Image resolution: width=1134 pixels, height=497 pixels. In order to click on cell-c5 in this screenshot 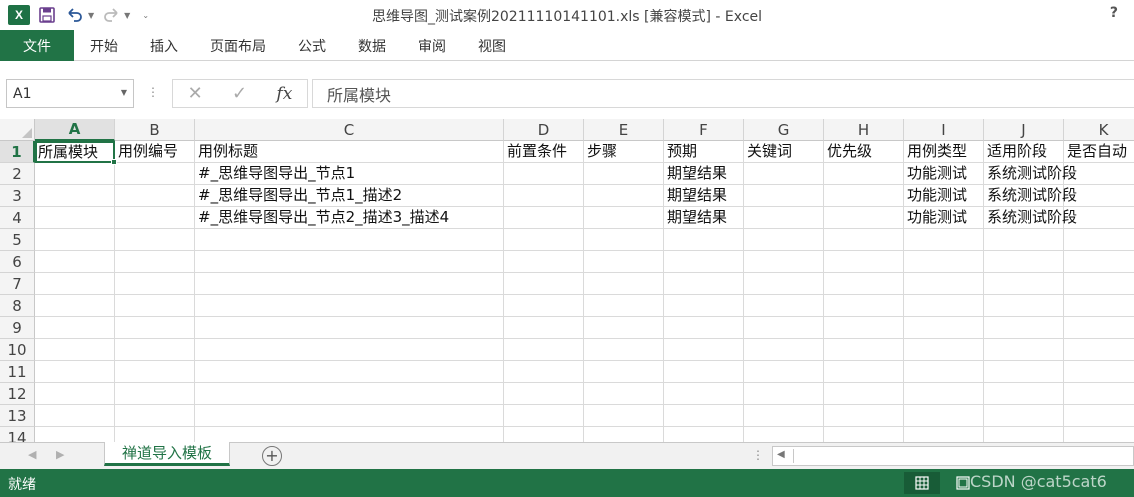, I will do `click(349, 240)`.